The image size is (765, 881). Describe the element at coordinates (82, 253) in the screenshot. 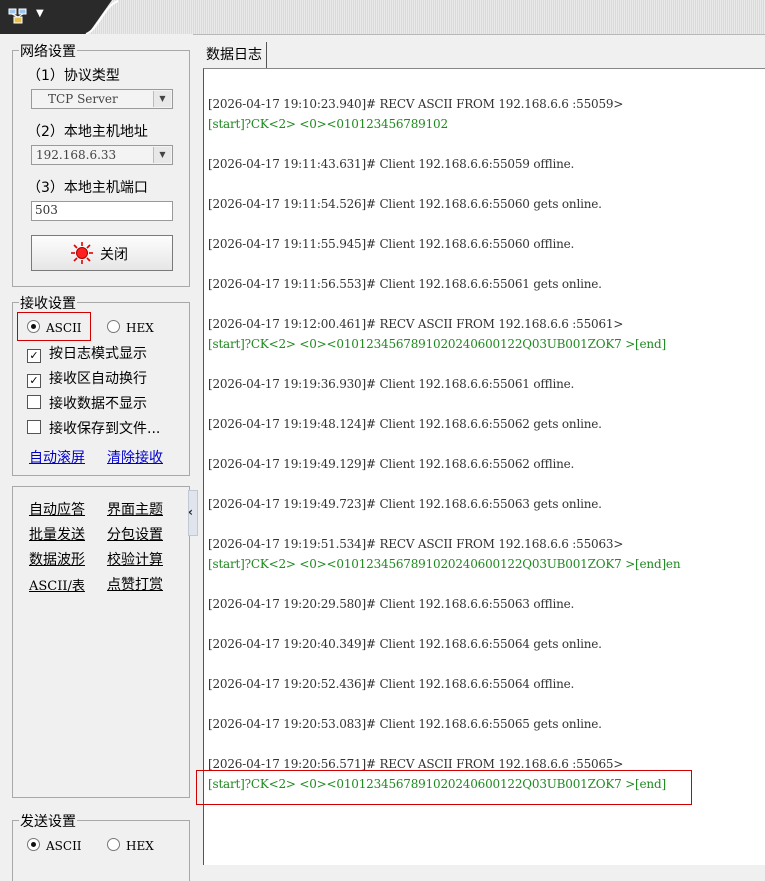

I see `red-indicator-icon` at that location.